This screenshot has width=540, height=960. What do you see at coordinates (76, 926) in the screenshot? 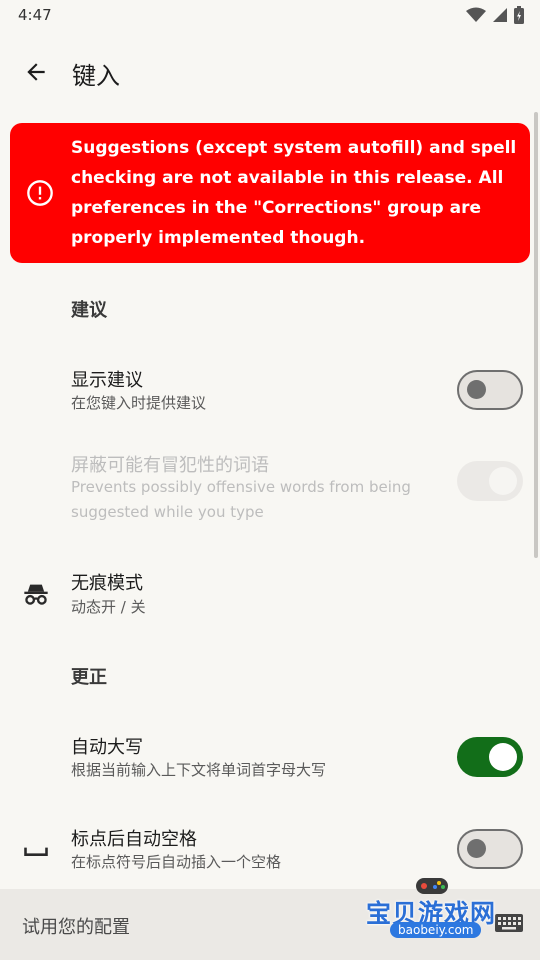
I see `try-config-input: 试用您的配置` at bounding box center [76, 926].